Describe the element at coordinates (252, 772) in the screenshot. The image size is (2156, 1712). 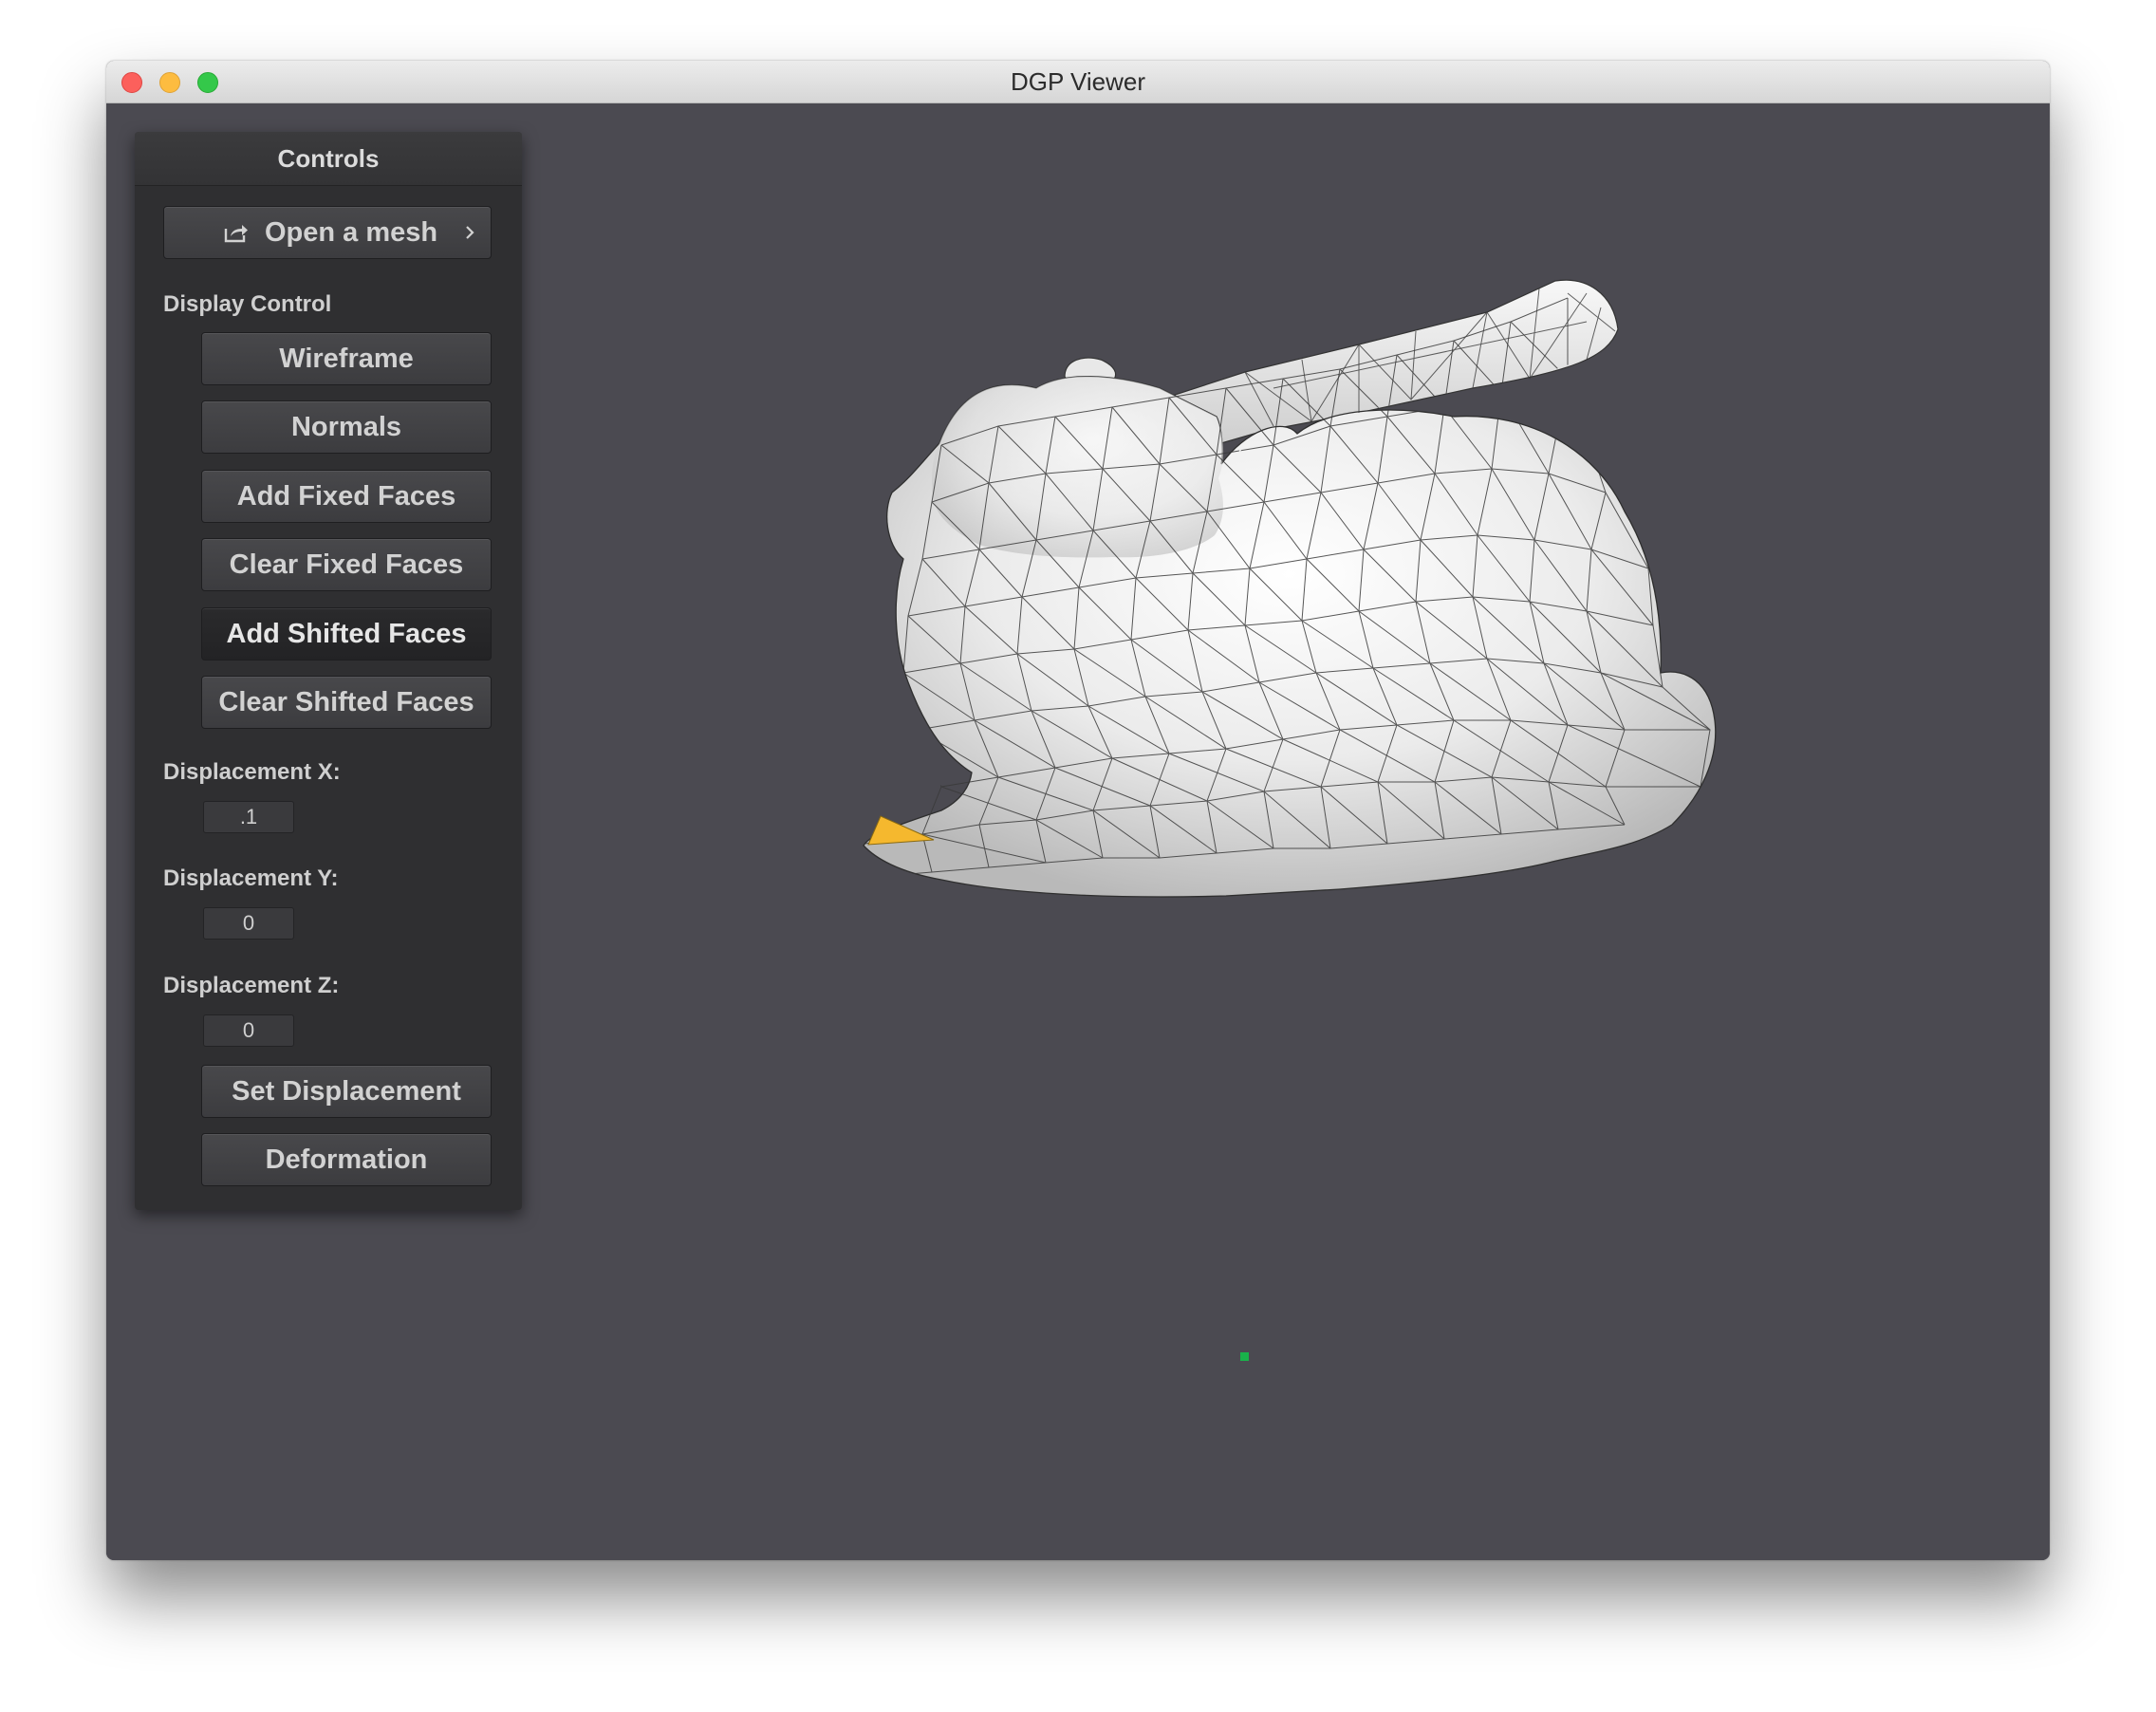
I see `displacement-x-label: Displacement X:` at that location.